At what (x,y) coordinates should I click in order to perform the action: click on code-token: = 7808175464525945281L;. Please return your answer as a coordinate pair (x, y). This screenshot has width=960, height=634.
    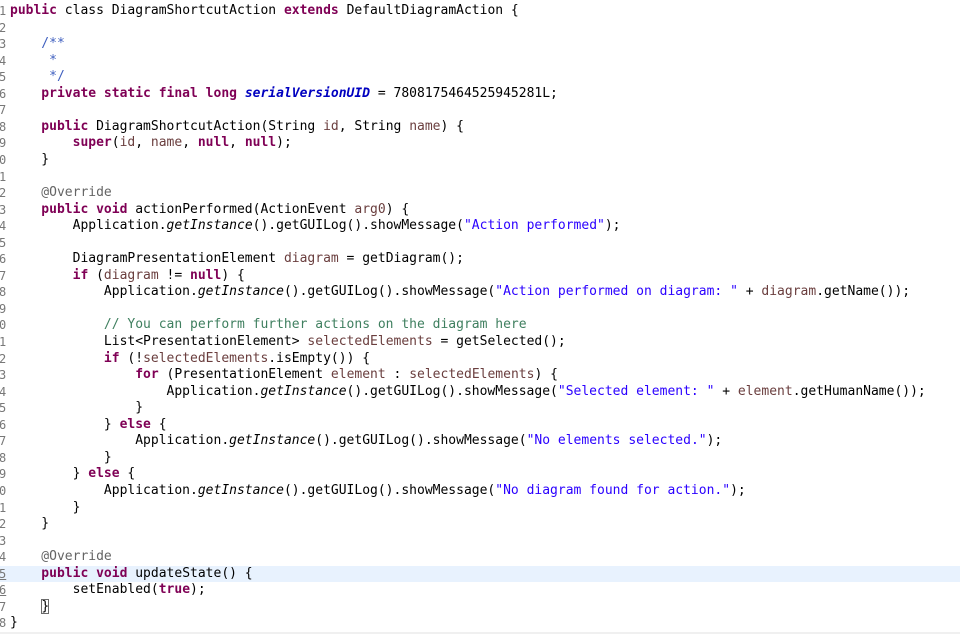
    Looking at the image, I should click on (464, 93).